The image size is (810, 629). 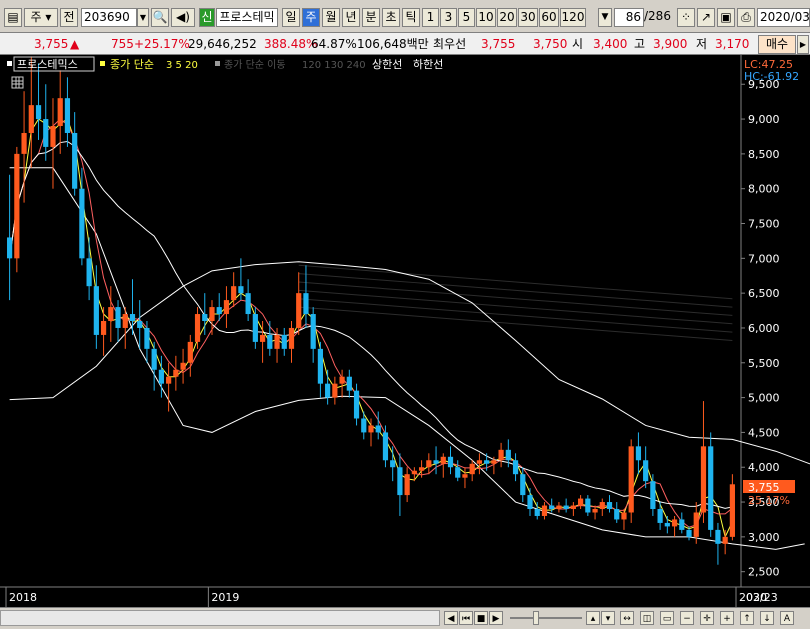 I want to click on date-input: 2020/03/2, so click(x=783, y=17).